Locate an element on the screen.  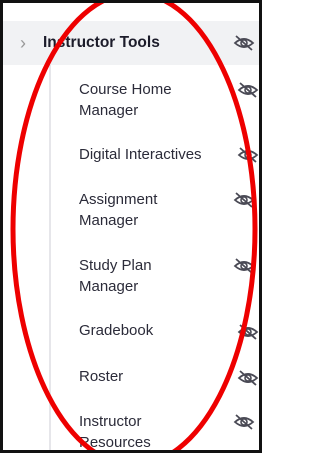
menu-item-label: Assignment Manager is located at coordinates (118, 210).